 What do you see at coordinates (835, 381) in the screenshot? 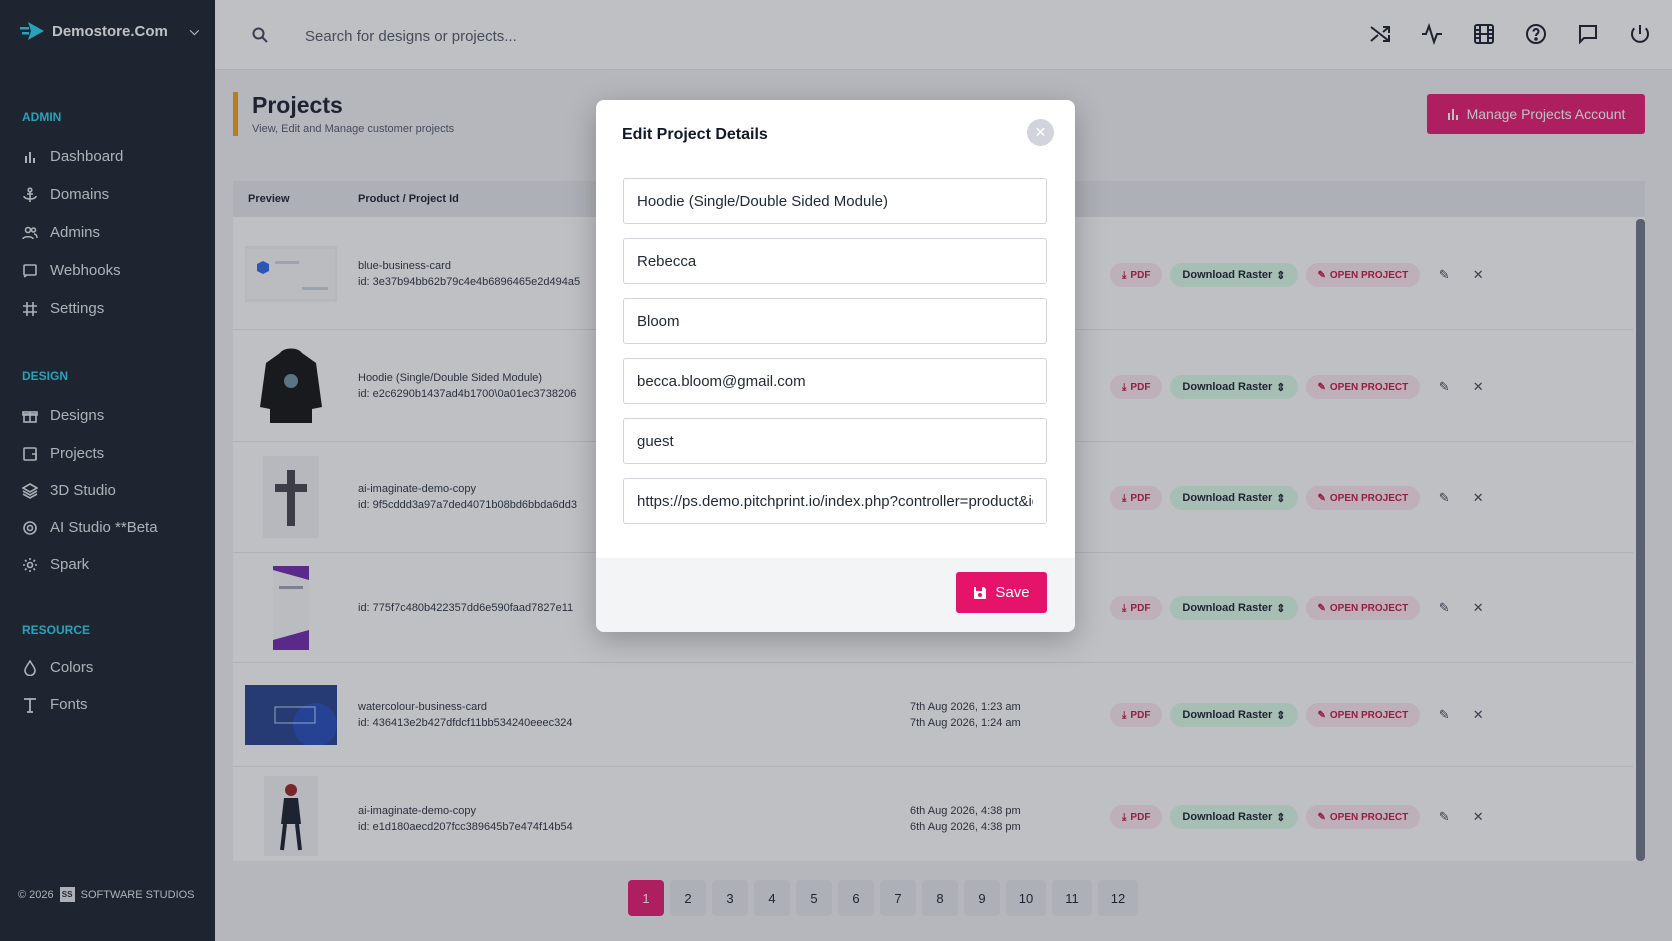
I see `email-field` at bounding box center [835, 381].